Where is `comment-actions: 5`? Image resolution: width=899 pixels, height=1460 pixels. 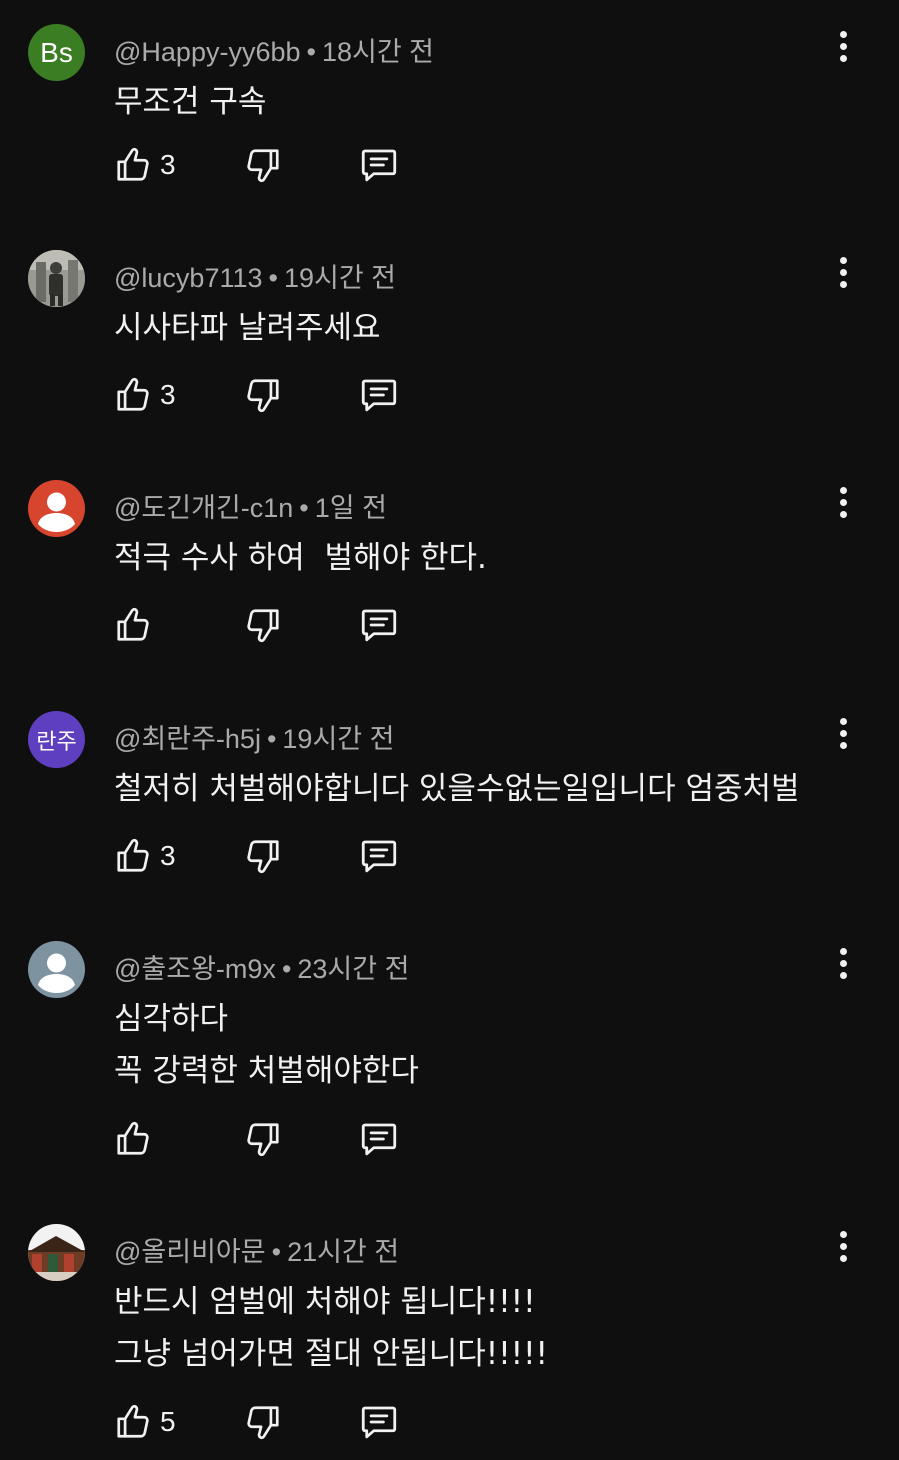
comment-actions: 5 is located at coordinates (274, 1423).